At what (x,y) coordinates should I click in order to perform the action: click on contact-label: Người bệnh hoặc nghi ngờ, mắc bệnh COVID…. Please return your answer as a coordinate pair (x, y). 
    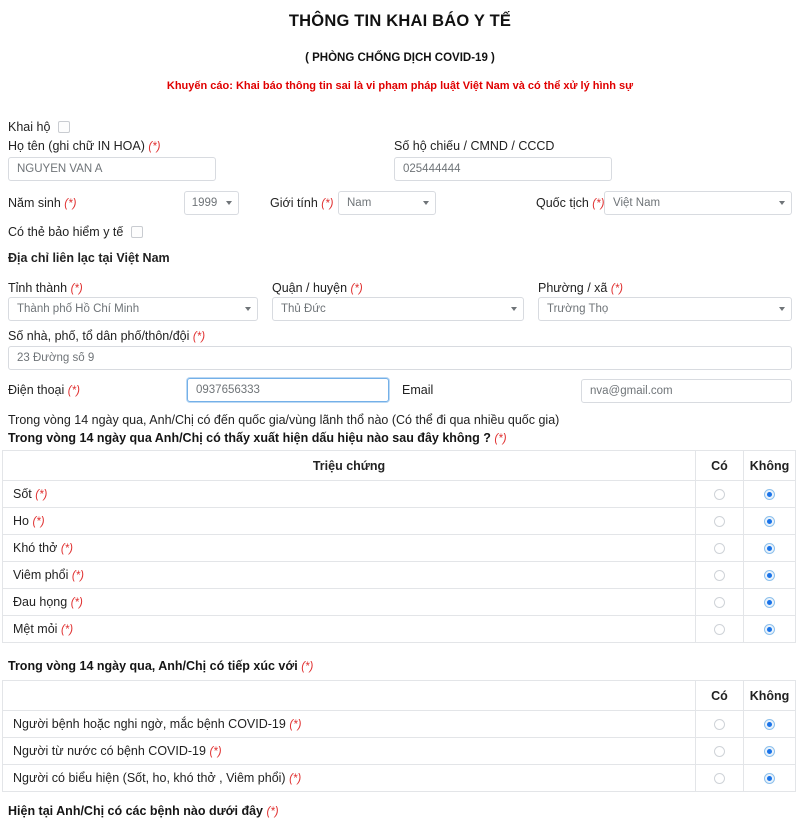
    Looking at the image, I should click on (149, 724).